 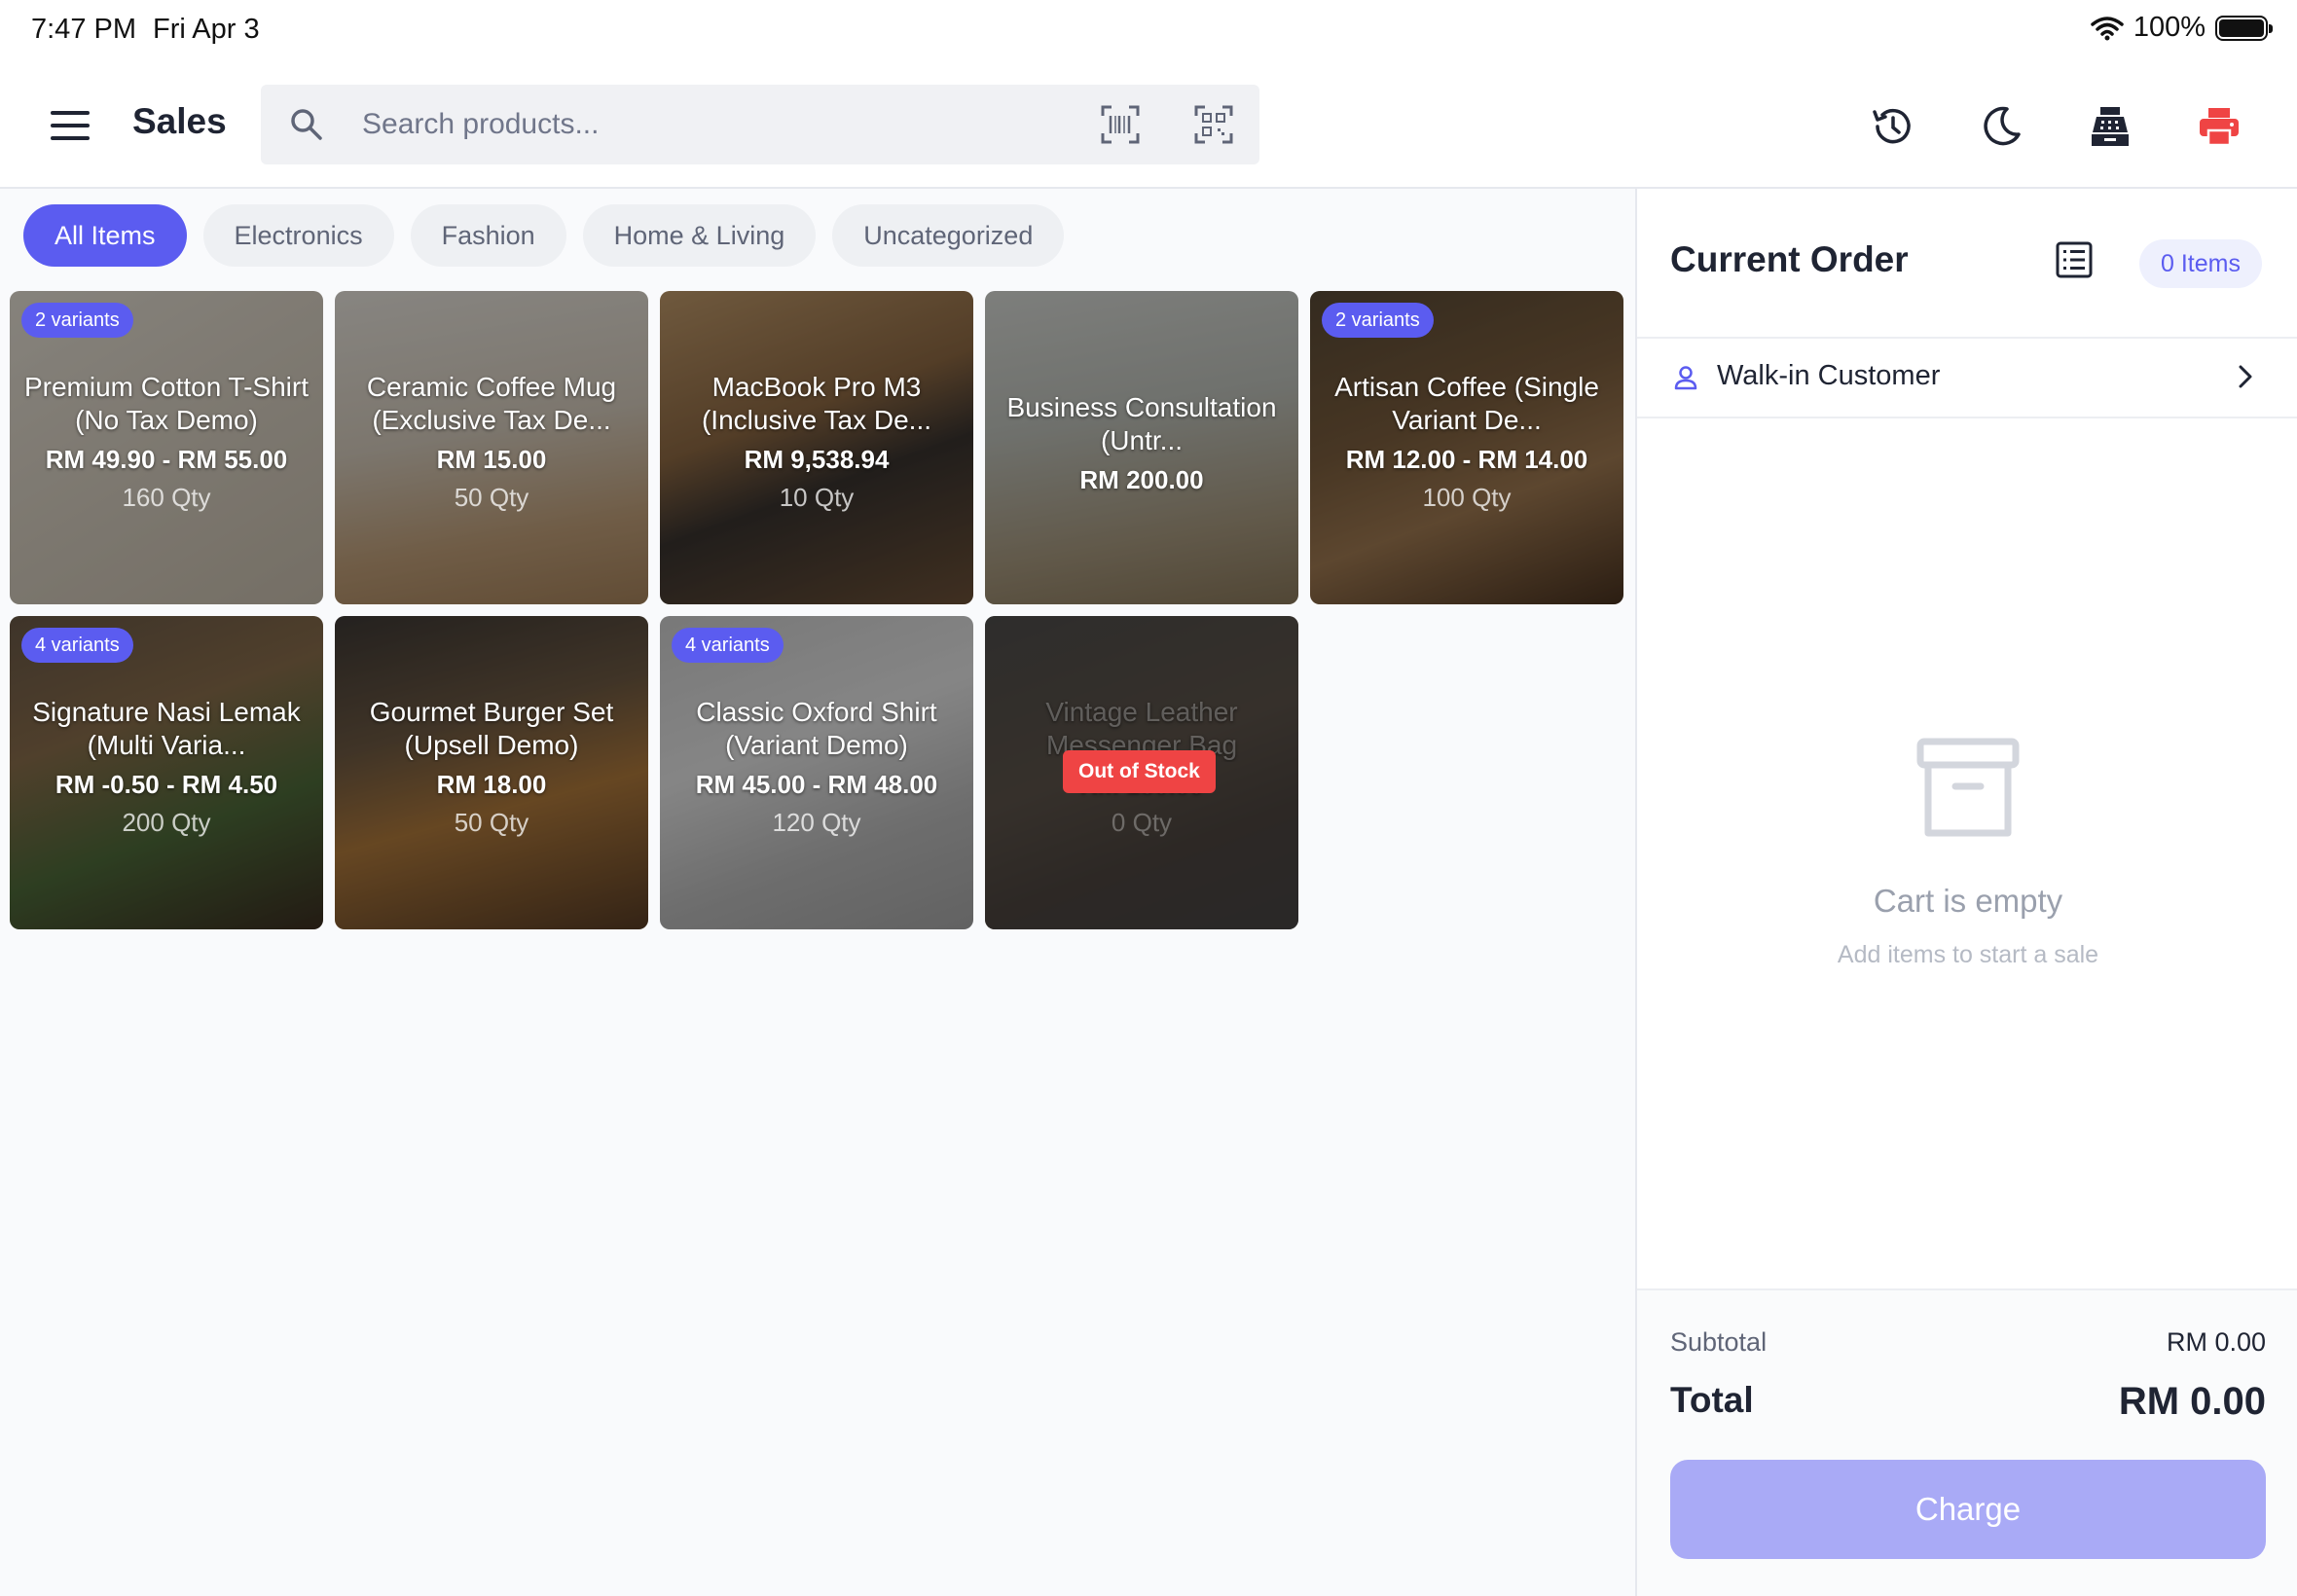 What do you see at coordinates (166, 784) in the screenshot?
I see `product-price: RM -0.50 - RM 4.50` at bounding box center [166, 784].